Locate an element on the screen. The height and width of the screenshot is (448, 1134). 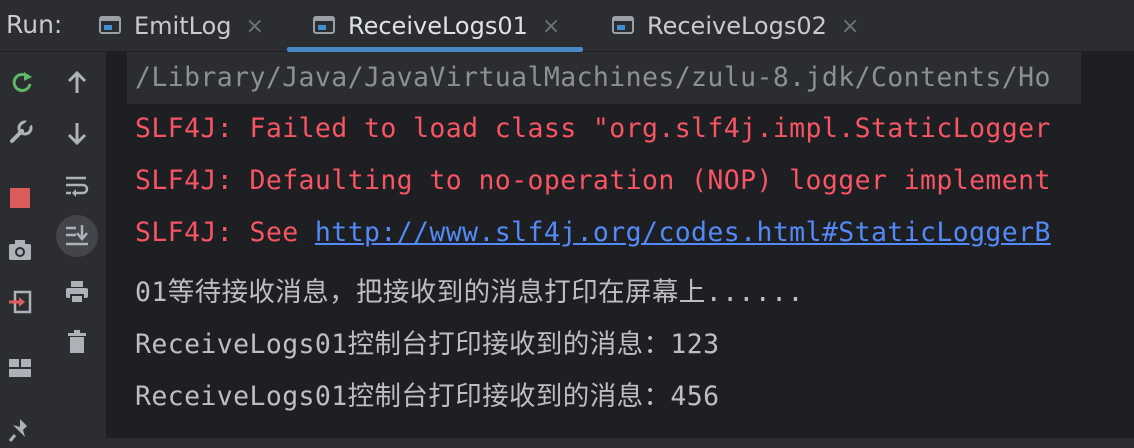
run-label: Run: is located at coordinates (34, 24).